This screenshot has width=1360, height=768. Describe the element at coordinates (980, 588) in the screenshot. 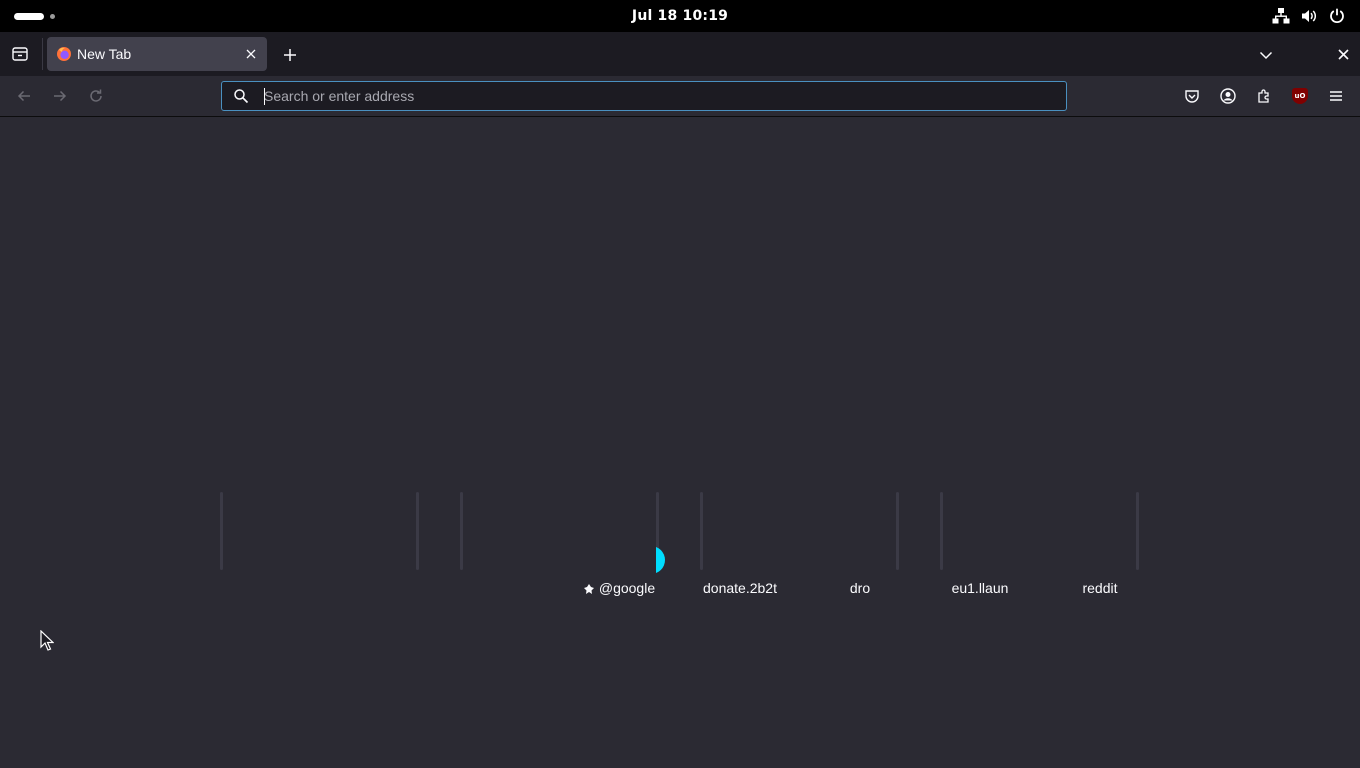

I see `top-site-eu1-llaun: eu1.llaun` at that location.